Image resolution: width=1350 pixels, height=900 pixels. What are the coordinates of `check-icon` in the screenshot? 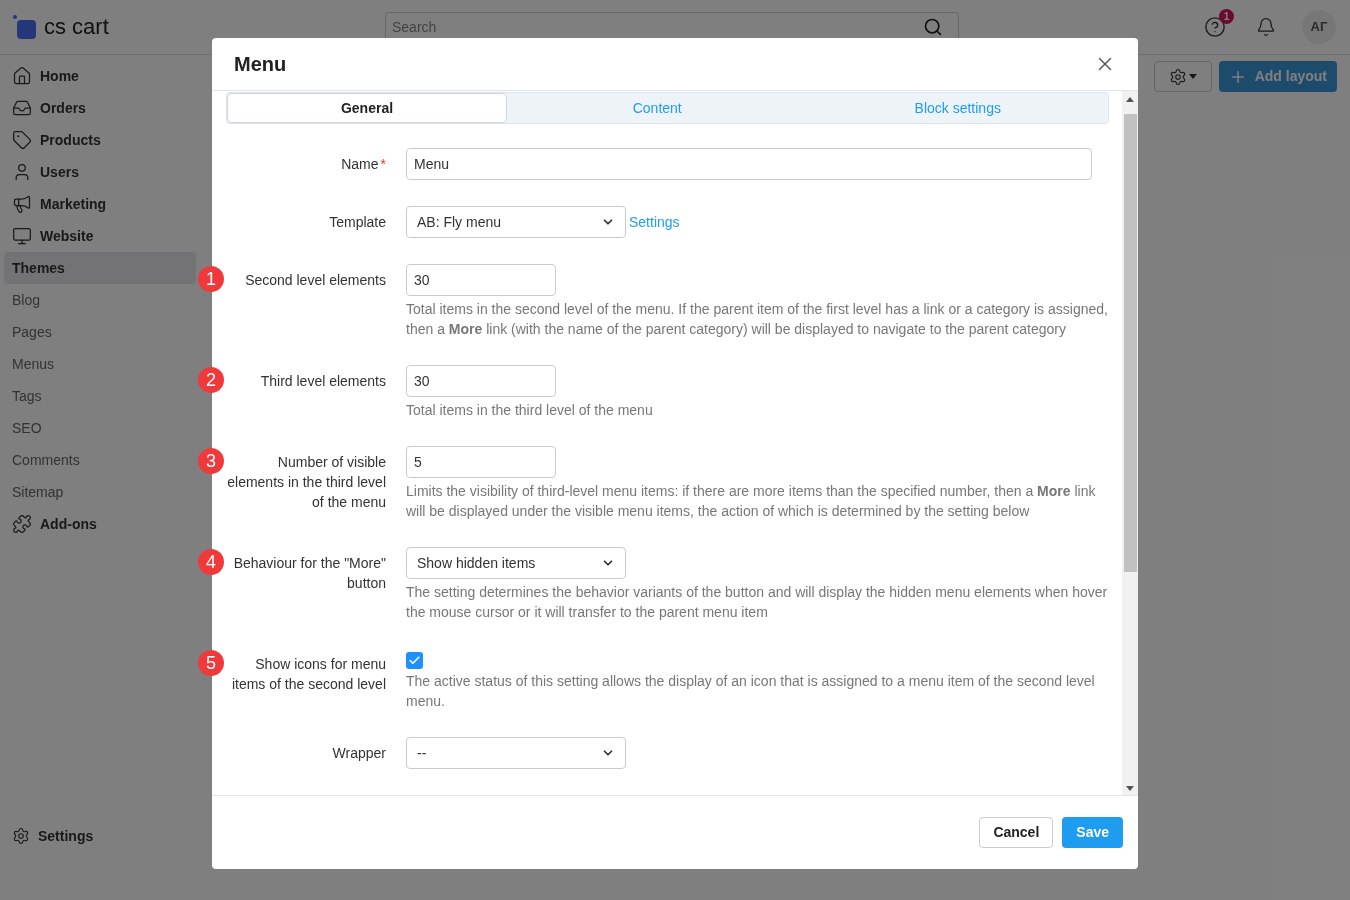 It's located at (414, 660).